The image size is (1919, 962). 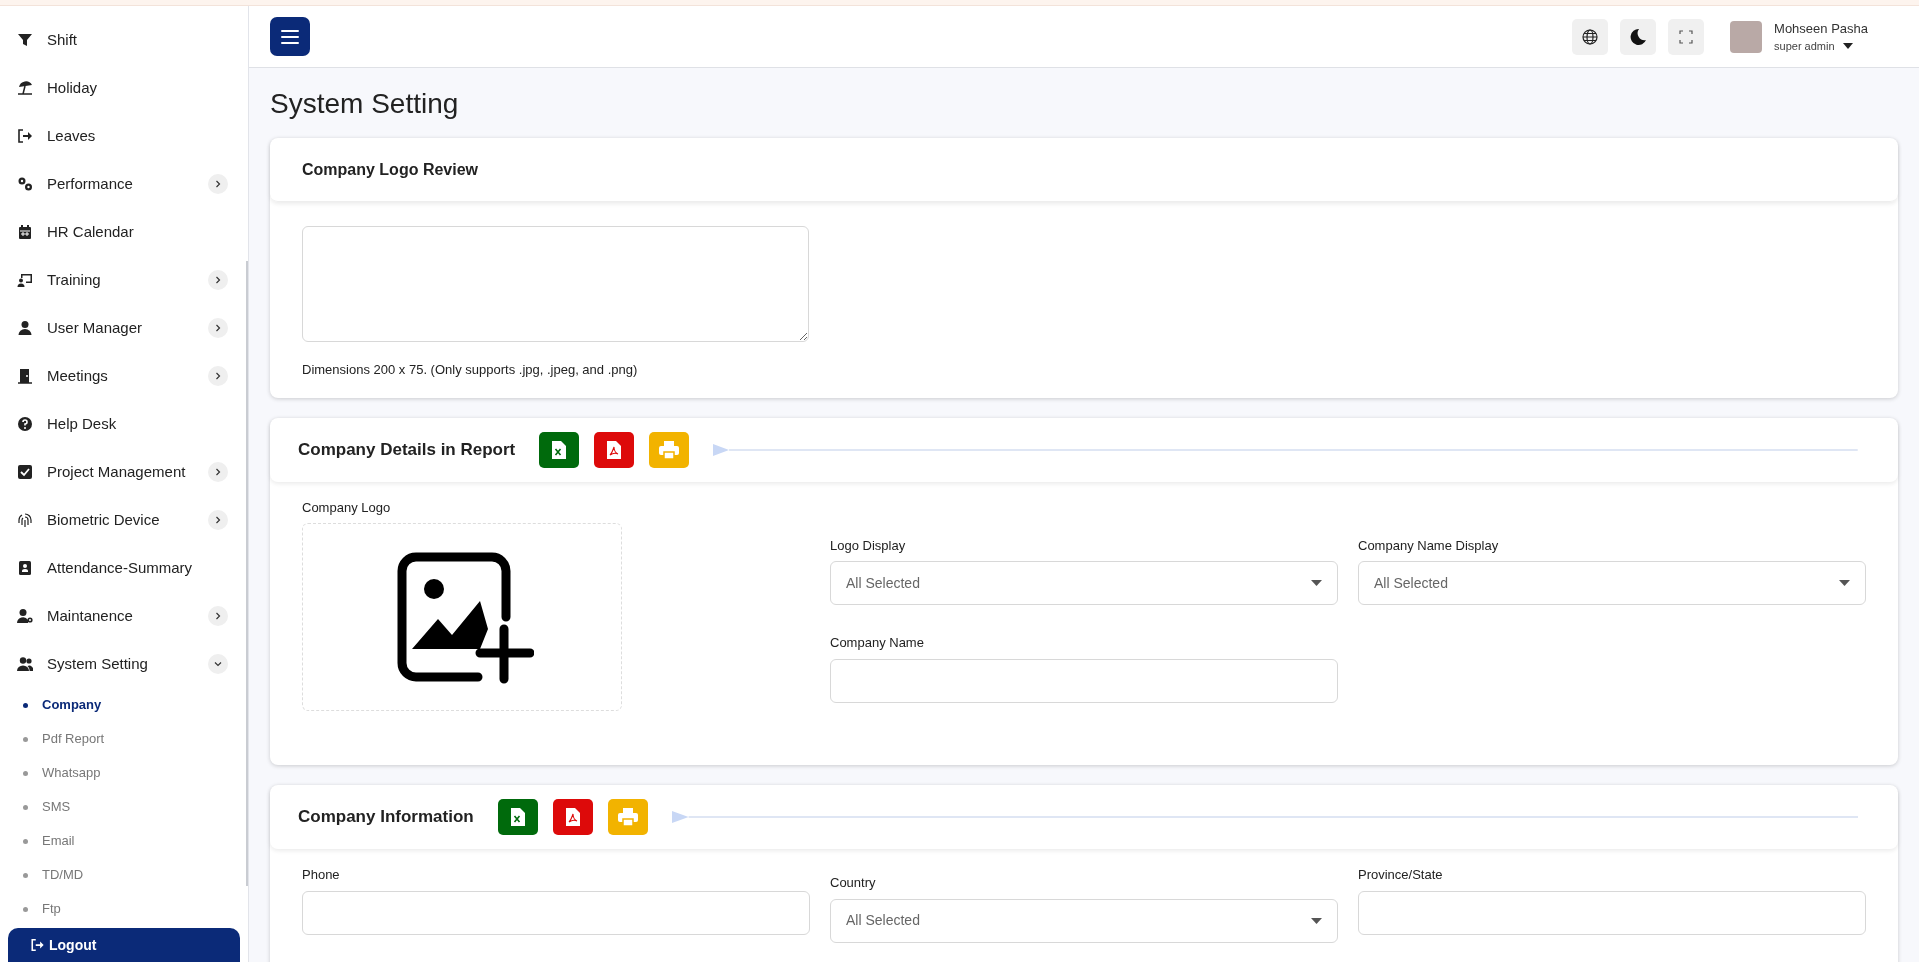 What do you see at coordinates (124, 280) in the screenshot?
I see `sidebar-item: Training` at bounding box center [124, 280].